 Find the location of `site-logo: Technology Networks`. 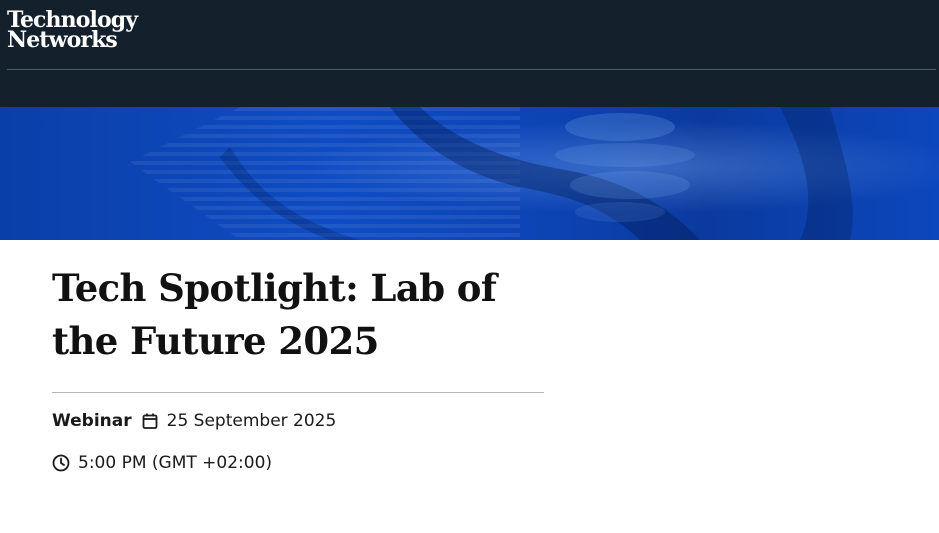

site-logo: Technology Networks is located at coordinates (72, 31).